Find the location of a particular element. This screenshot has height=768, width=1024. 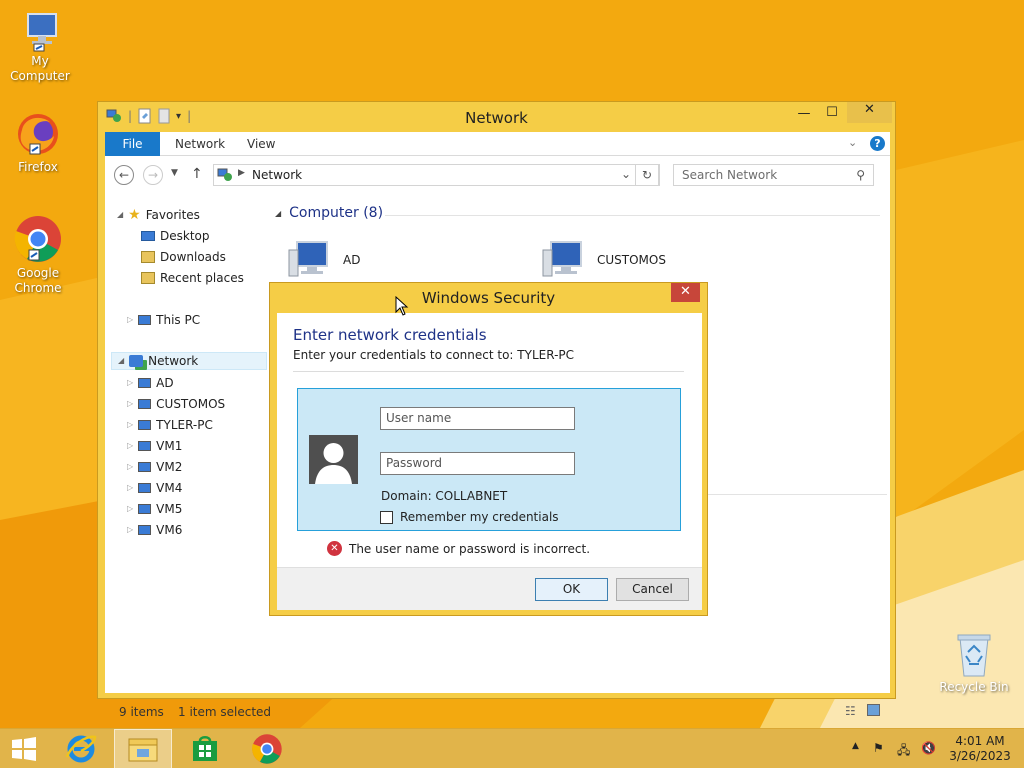

tab-network: Network is located at coordinates (200, 144).